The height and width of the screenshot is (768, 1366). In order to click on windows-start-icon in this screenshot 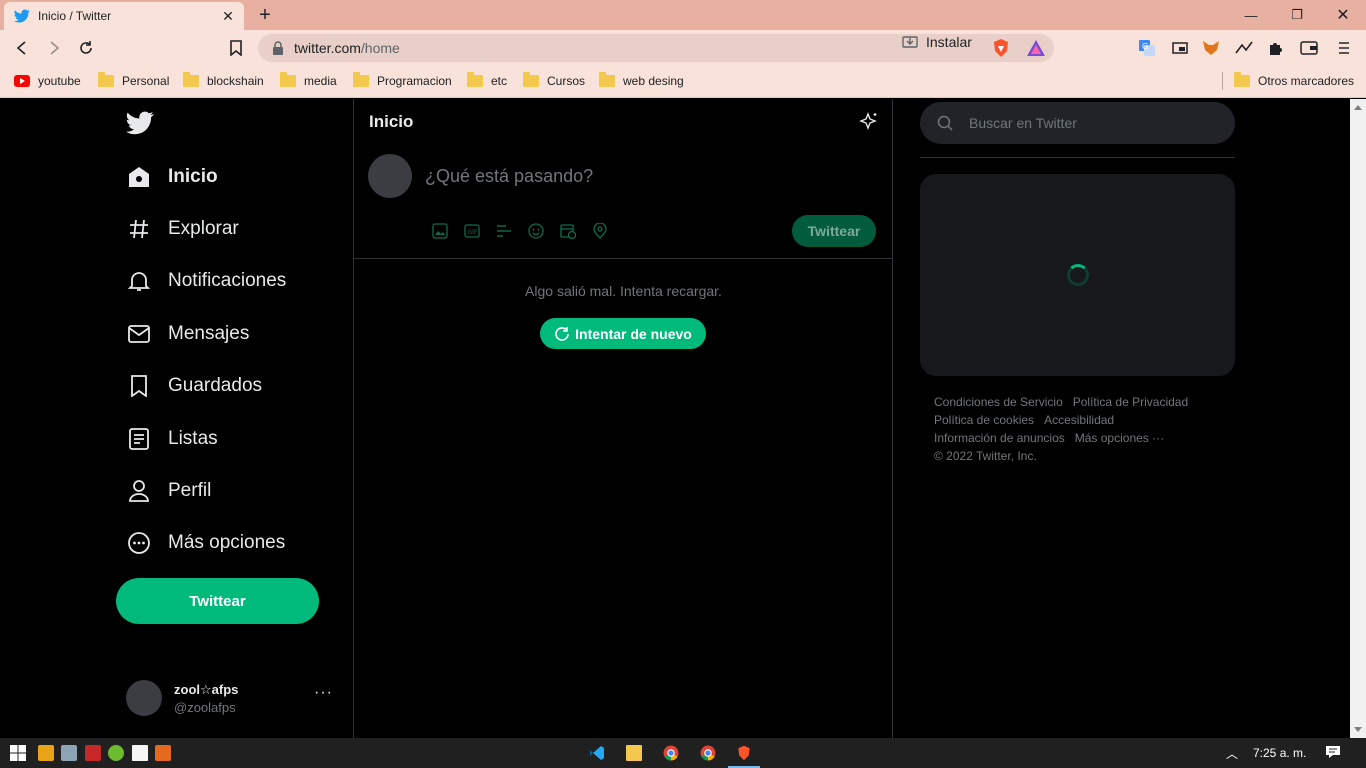, I will do `click(18, 753)`.